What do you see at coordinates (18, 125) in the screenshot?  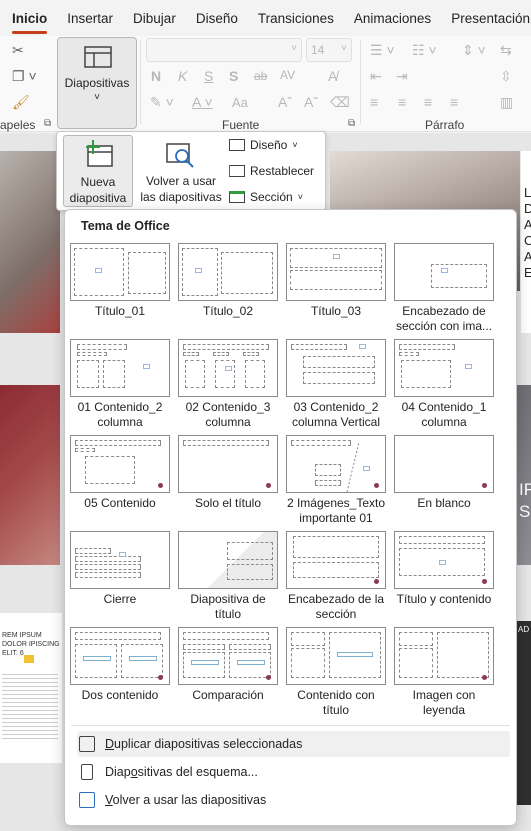 I see `clipboard-group-label: apeles` at bounding box center [18, 125].